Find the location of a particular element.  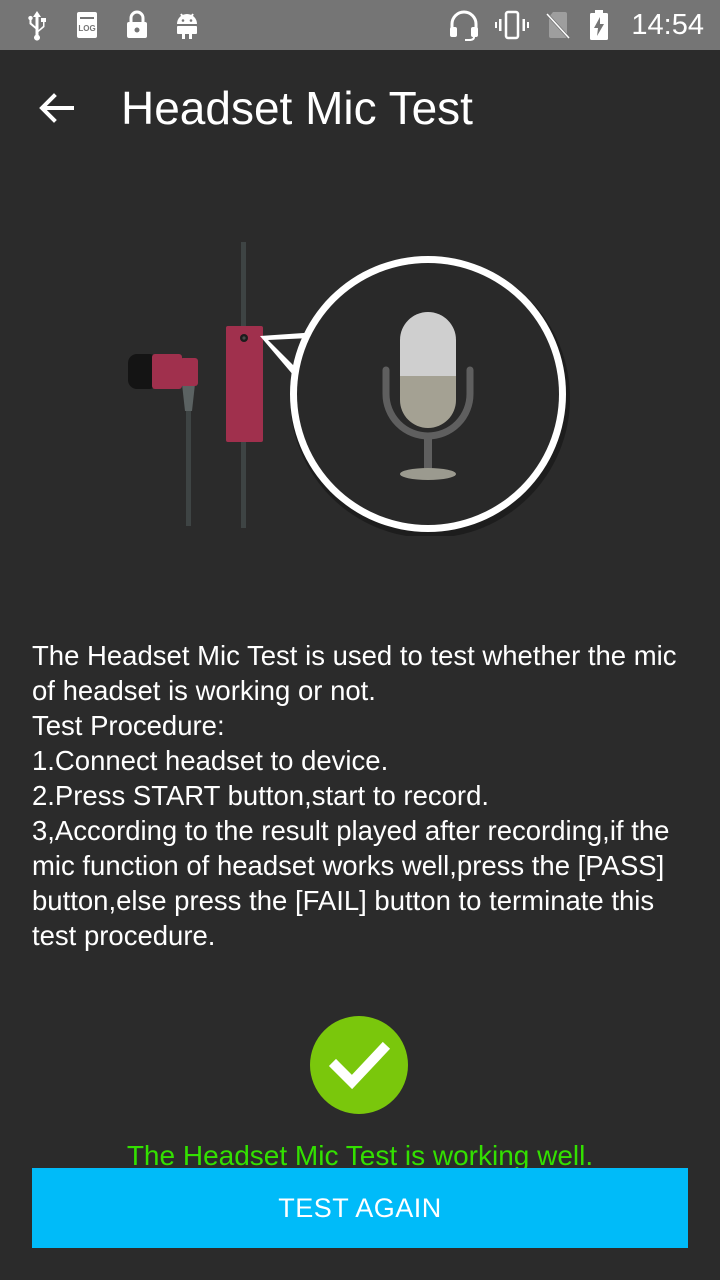

status-time: 14:54 is located at coordinates (667, 25).